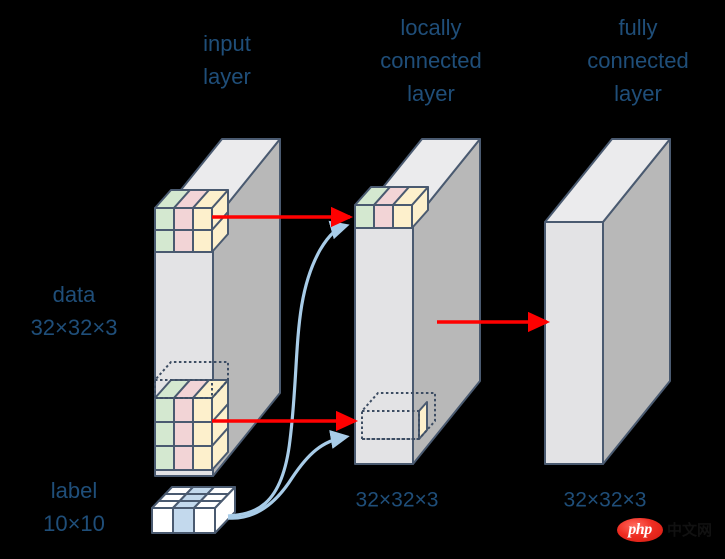 The width and height of the screenshot is (725, 559). What do you see at coordinates (430, 27) in the screenshot?
I see `locally-connected-layer-line: locally` at bounding box center [430, 27].